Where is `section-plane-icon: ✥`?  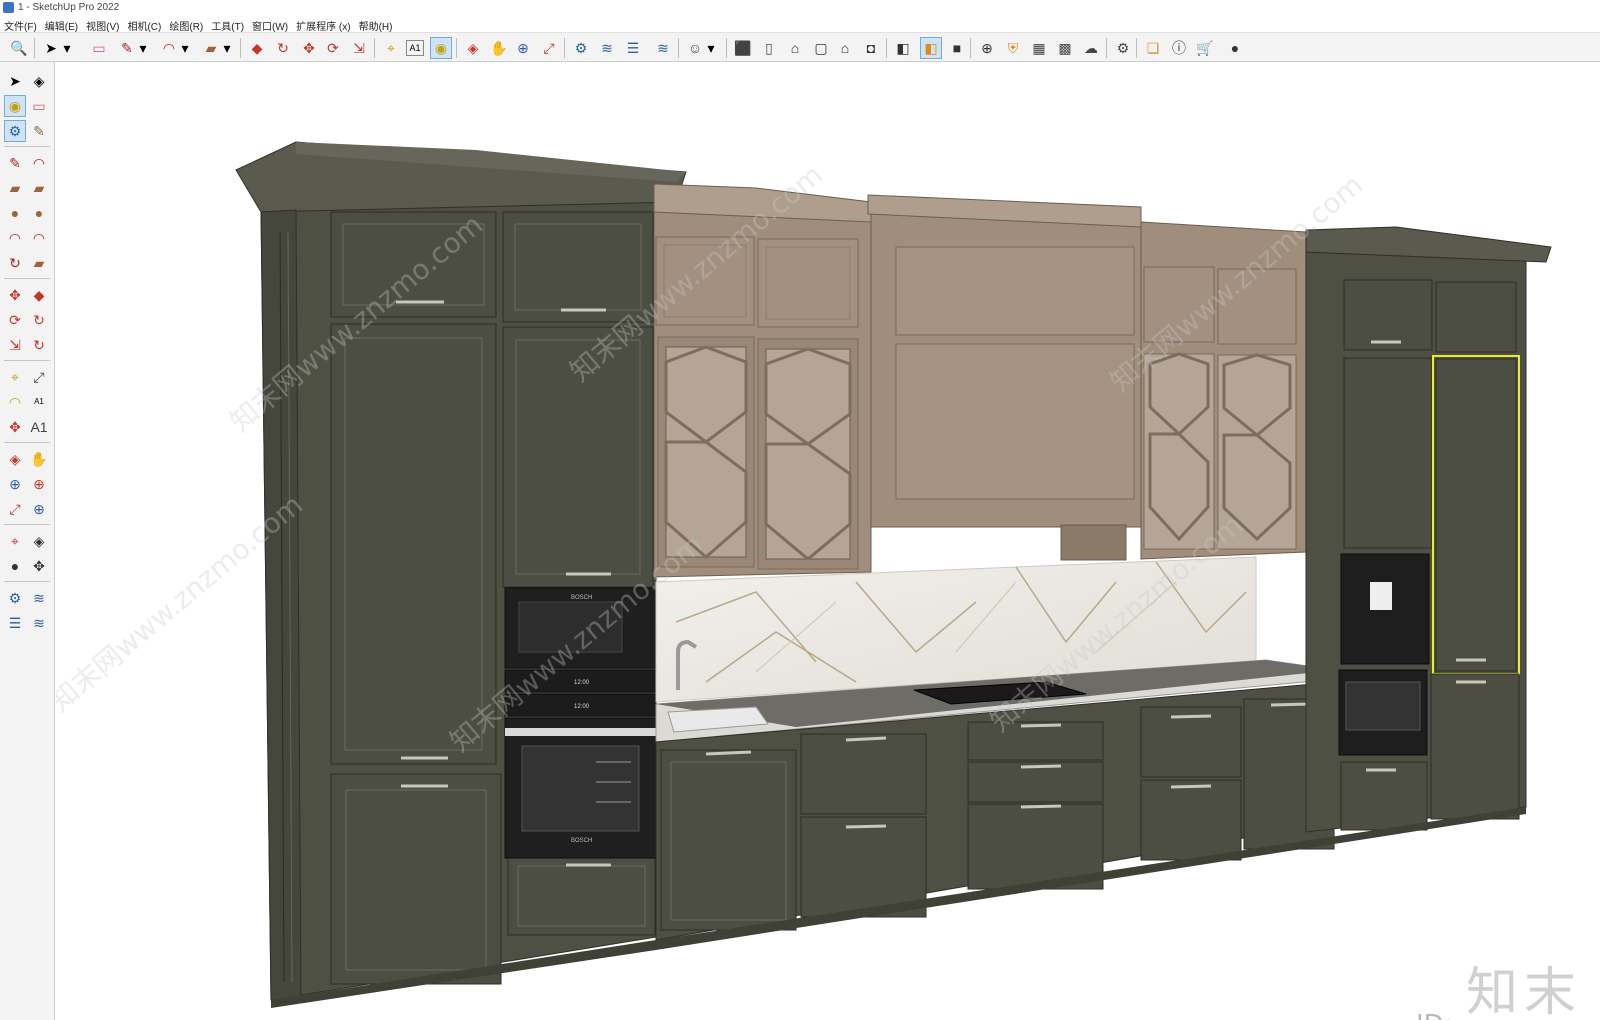
section-plane-icon: ✥ is located at coordinates (39, 566).